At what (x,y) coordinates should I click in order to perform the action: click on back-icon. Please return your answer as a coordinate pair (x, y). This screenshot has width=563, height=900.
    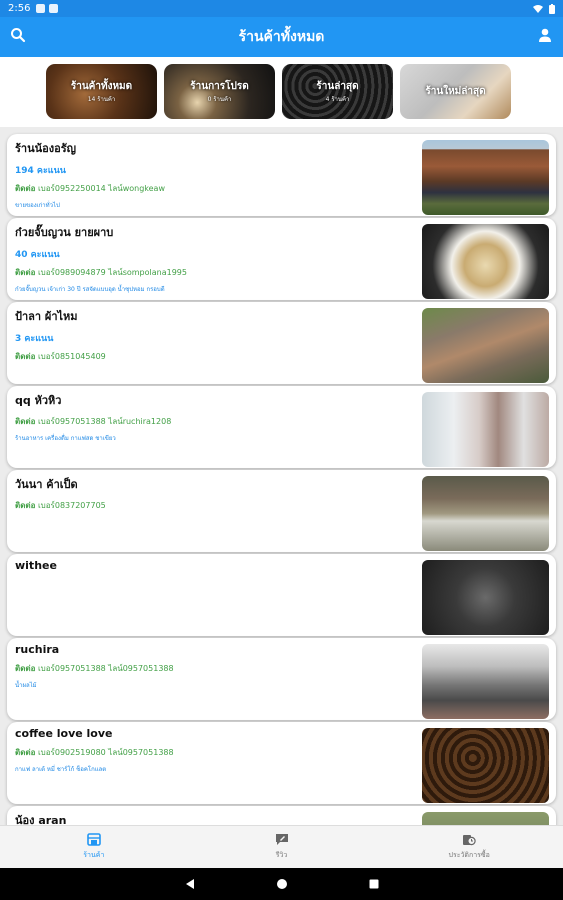
    Looking at the image, I should click on (190, 884).